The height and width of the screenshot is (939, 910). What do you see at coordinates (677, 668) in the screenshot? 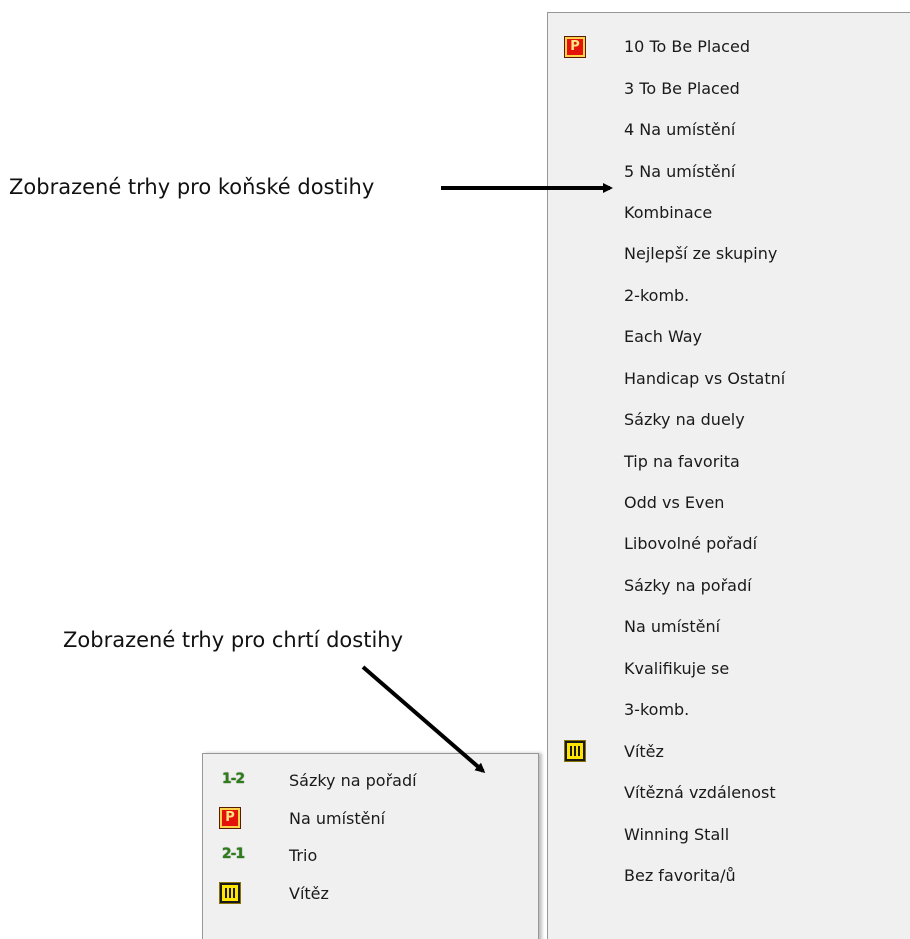
I see `menu-item-label: Kvalifikuje se` at bounding box center [677, 668].